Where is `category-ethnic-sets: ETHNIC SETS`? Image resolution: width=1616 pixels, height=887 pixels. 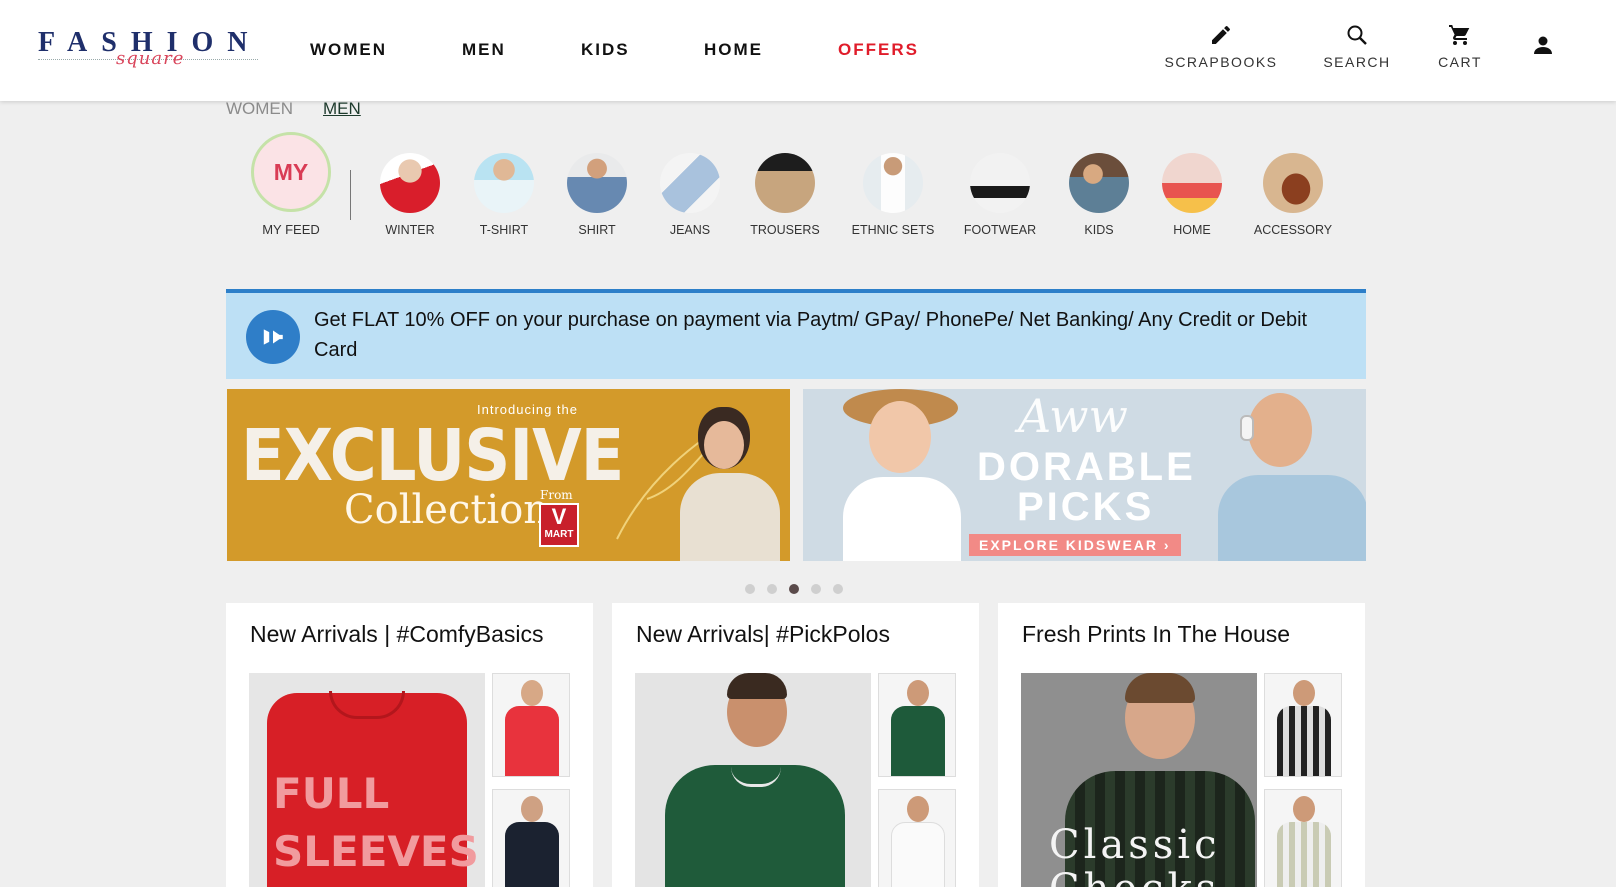 category-ethnic-sets: ETHNIC SETS is located at coordinates (893, 195).